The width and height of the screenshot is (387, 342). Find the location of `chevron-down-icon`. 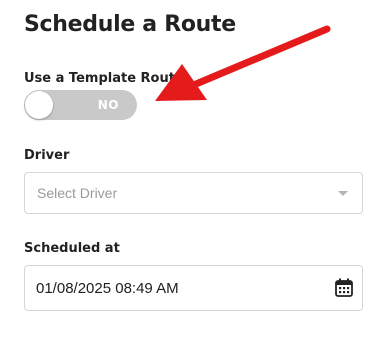

chevron-down-icon is located at coordinates (343, 193).